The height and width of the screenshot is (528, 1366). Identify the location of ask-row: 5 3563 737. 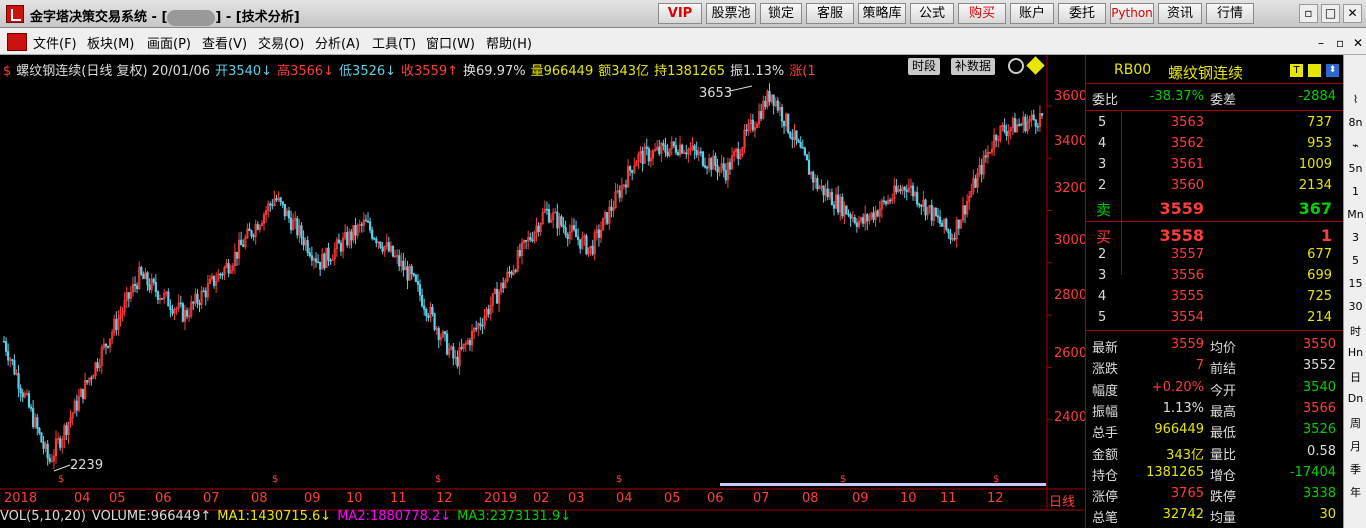
(1215, 123).